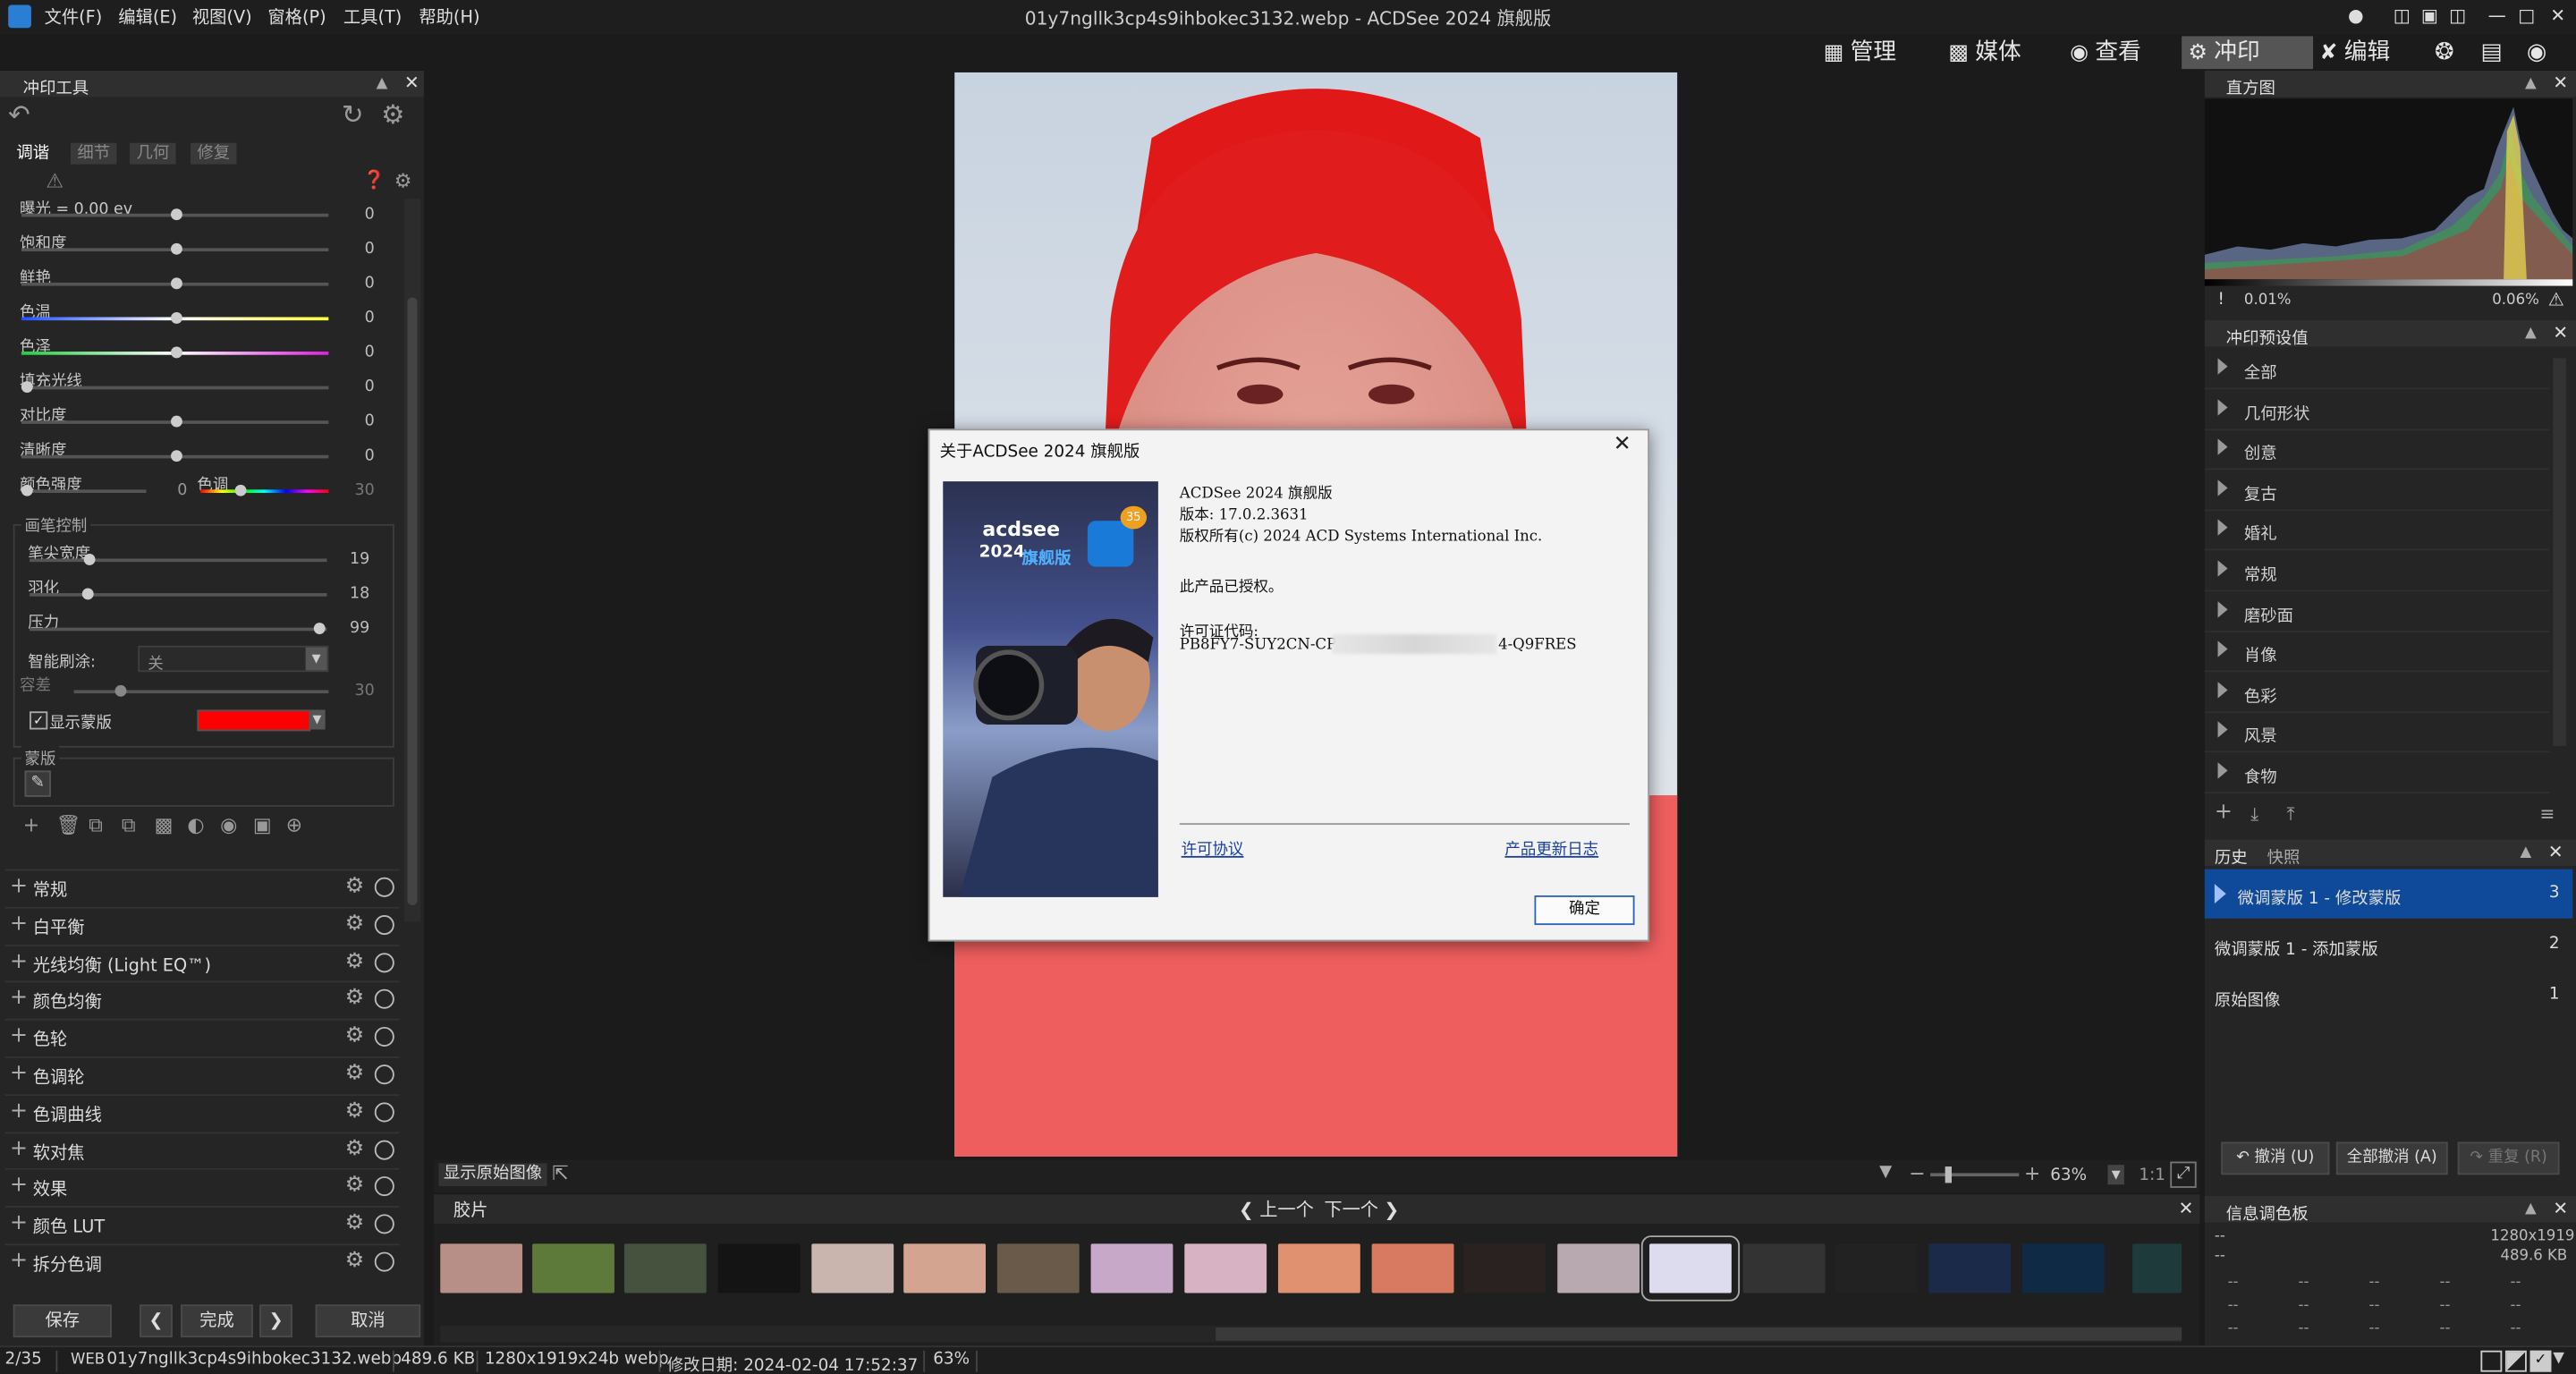 Image resolution: width=2576 pixels, height=1374 pixels. I want to click on zoom-slider-thumb, so click(1948, 1174).